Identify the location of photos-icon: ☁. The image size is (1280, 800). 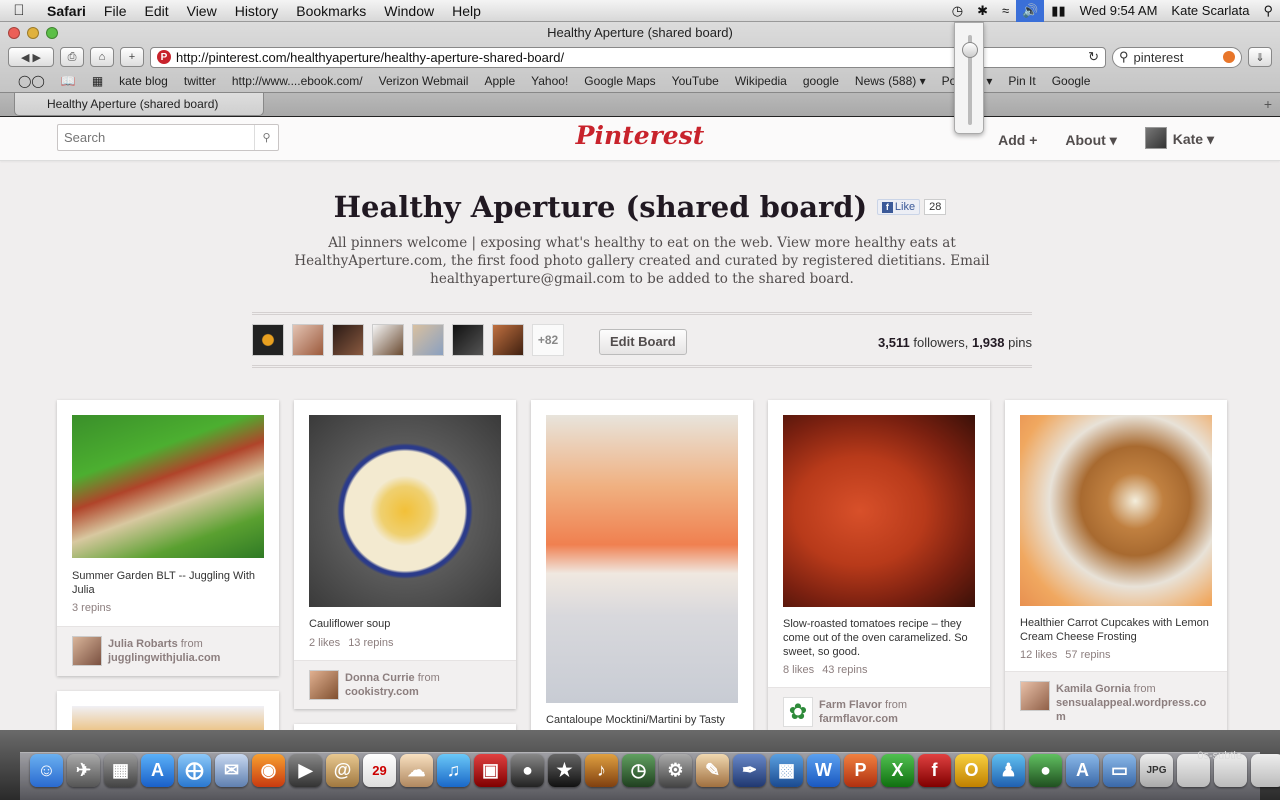
(416, 770).